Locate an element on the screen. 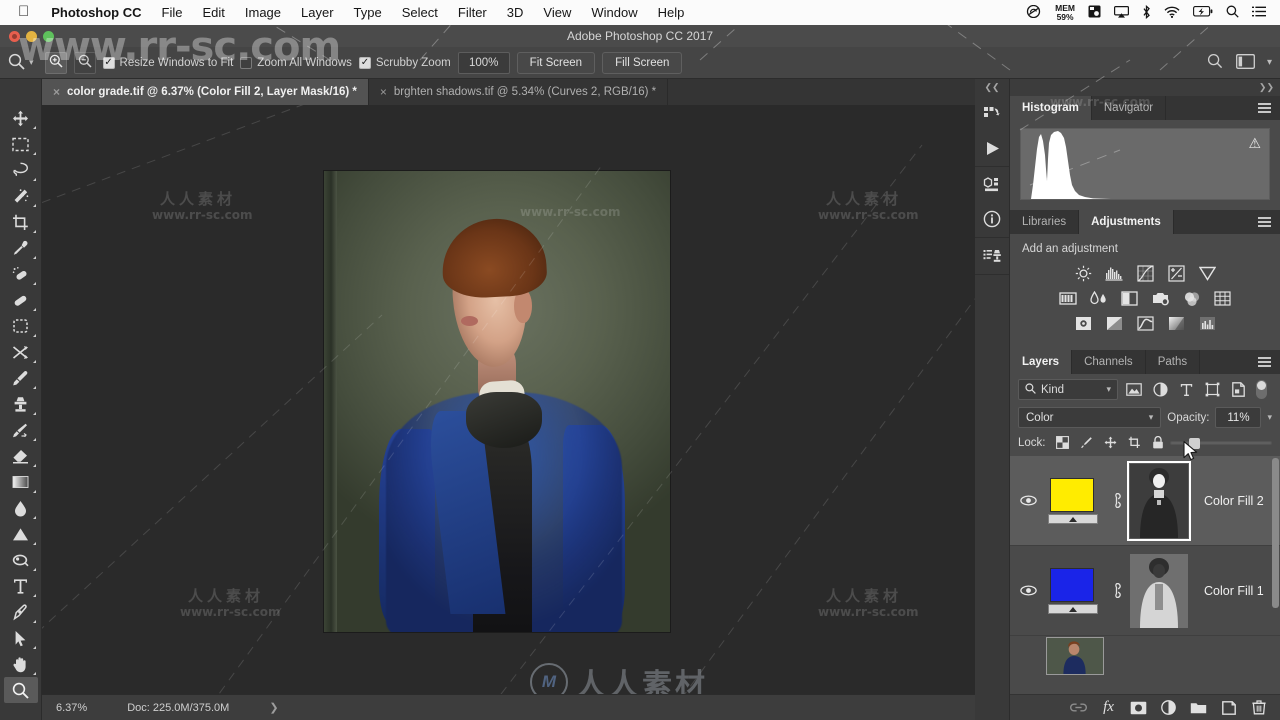 The image size is (1280, 720). tab-channels: Channels is located at coordinates (1109, 362).